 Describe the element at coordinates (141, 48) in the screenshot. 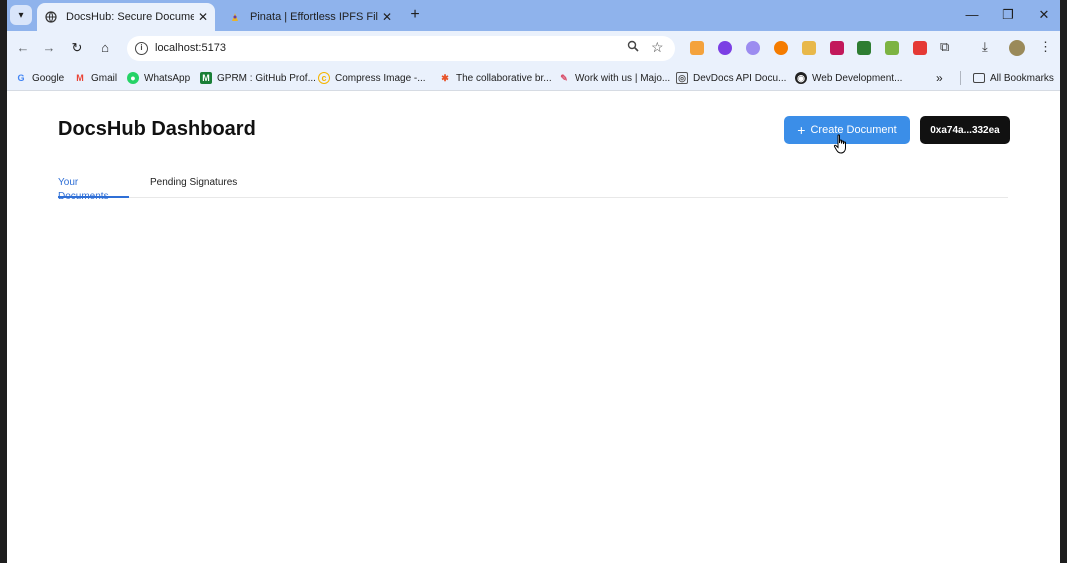

I see `site-info-icon: i` at that location.